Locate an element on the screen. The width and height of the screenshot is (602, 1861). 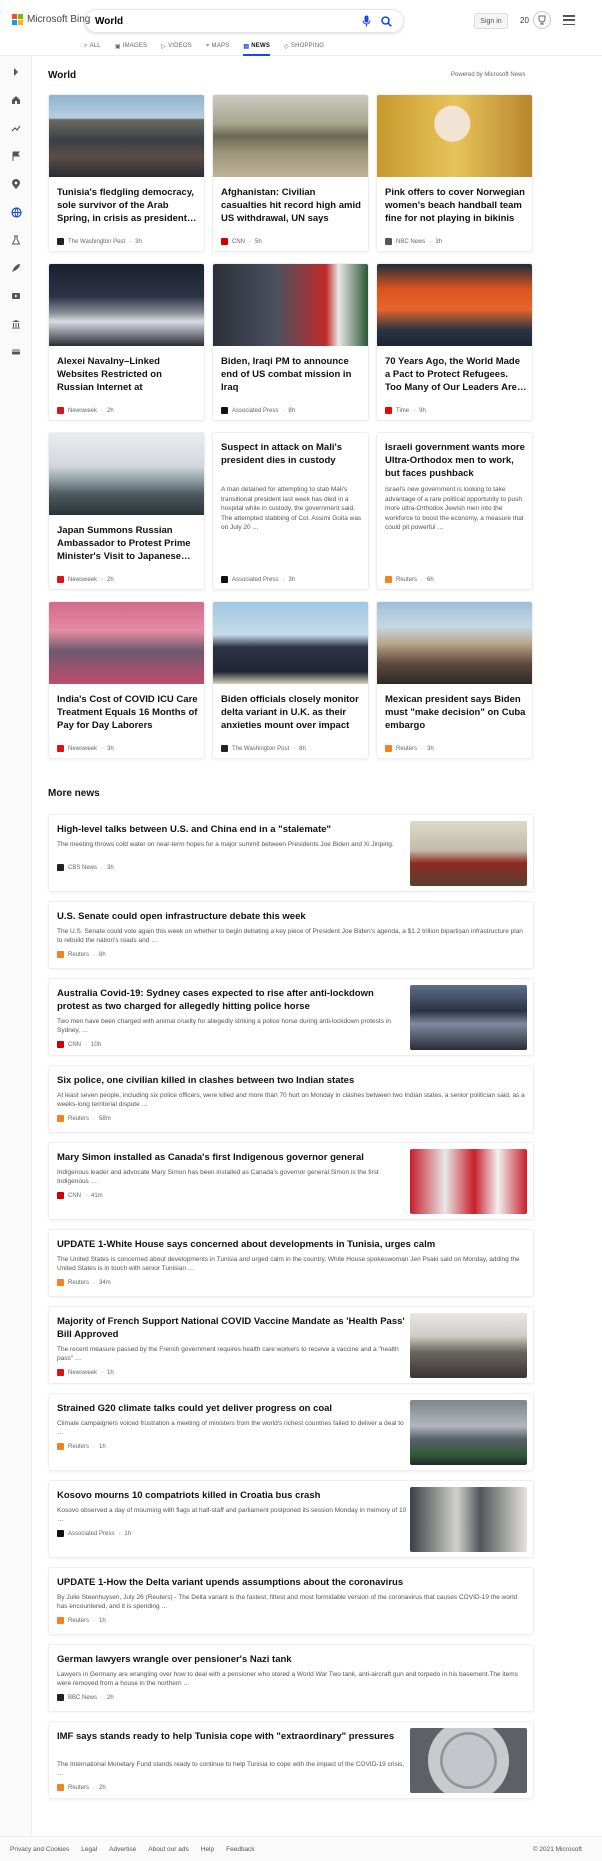
footer-link-about-ads: About our ads is located at coordinates (168, 1849).